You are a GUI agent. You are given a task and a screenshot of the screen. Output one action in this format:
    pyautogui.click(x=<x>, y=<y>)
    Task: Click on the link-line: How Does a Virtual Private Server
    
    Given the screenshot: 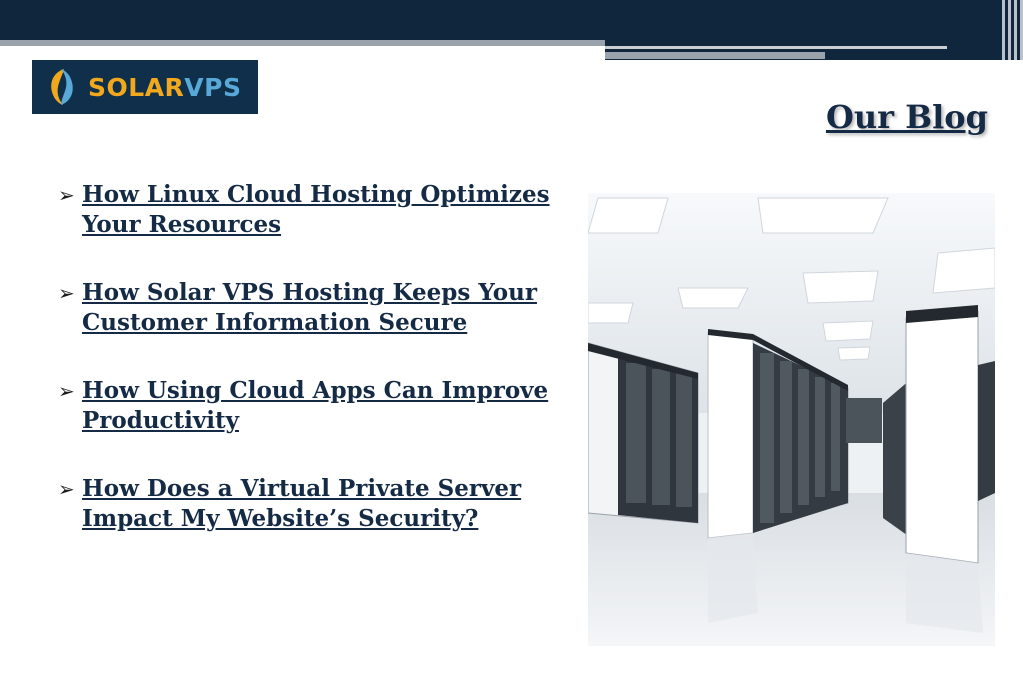 What is the action you would take?
    pyautogui.click(x=302, y=488)
    